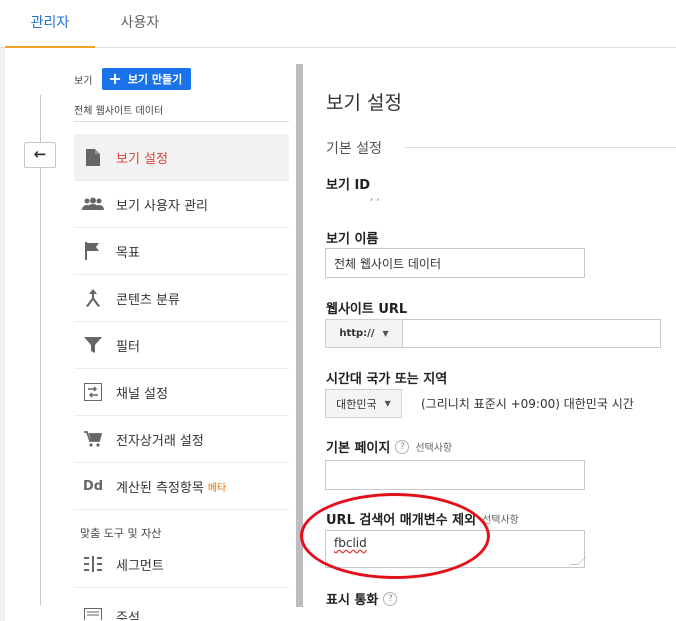  I want to click on url-protocol-dropdown: http:// ▼, so click(364, 333).